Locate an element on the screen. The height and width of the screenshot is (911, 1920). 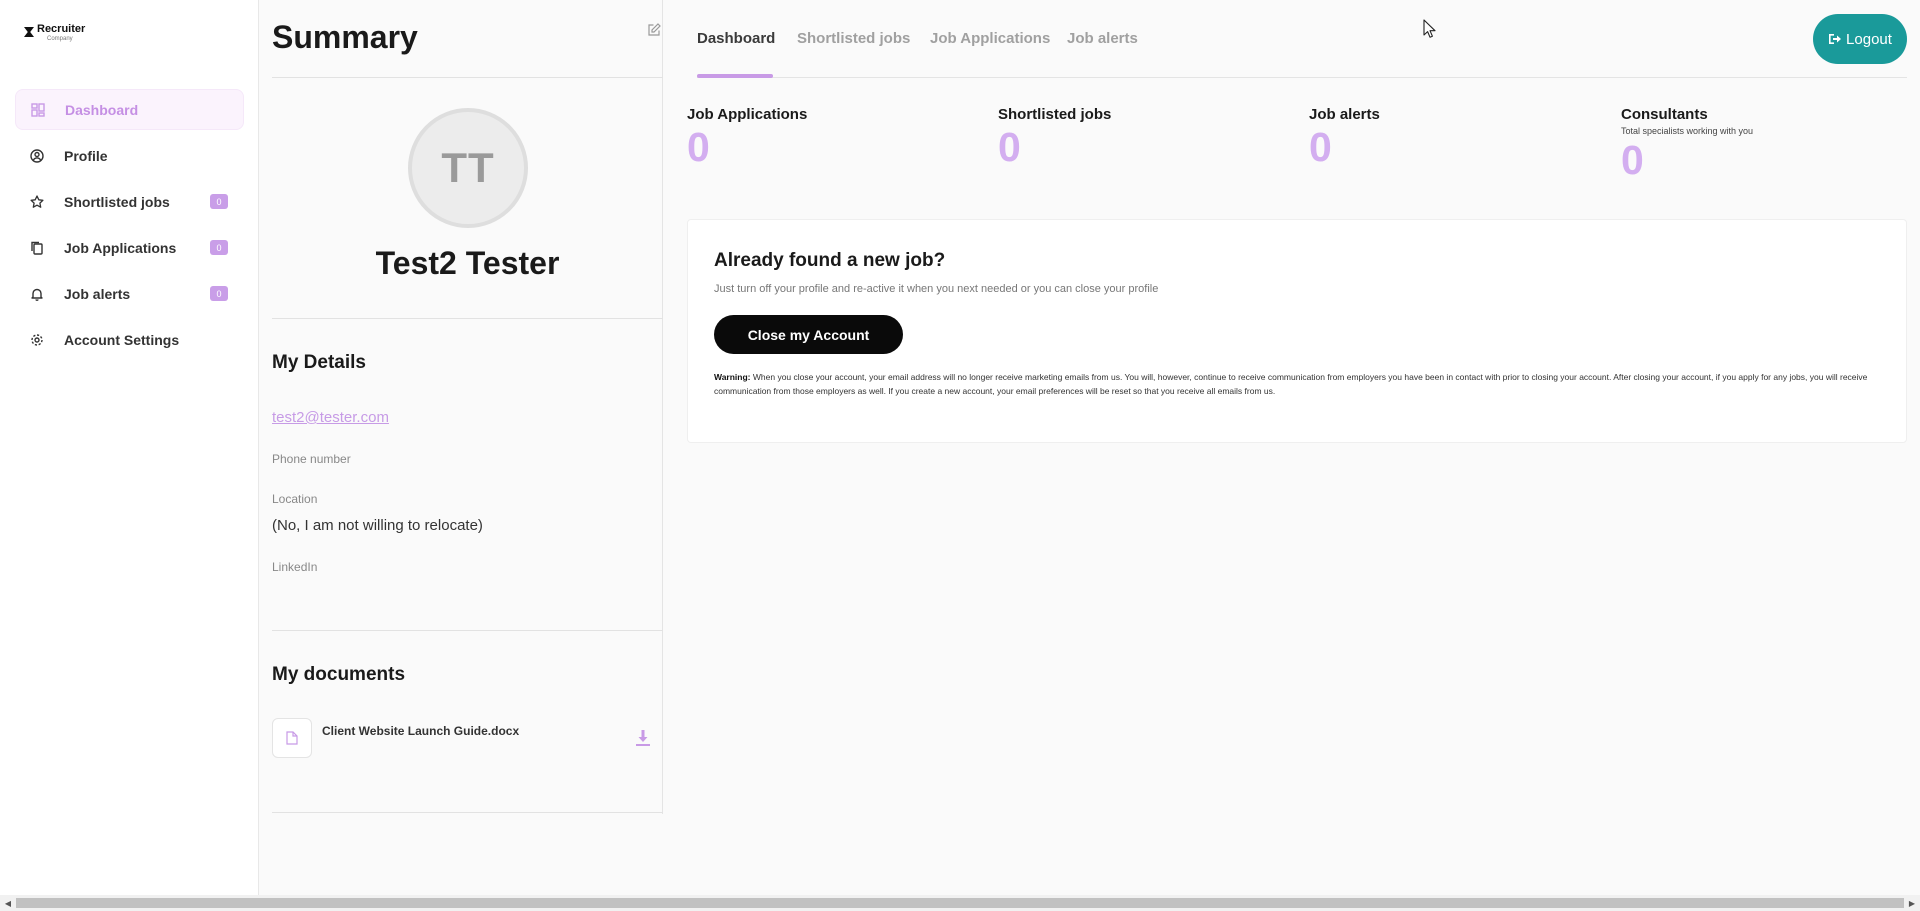
user-name: Test2 Tester is located at coordinates (467, 263).